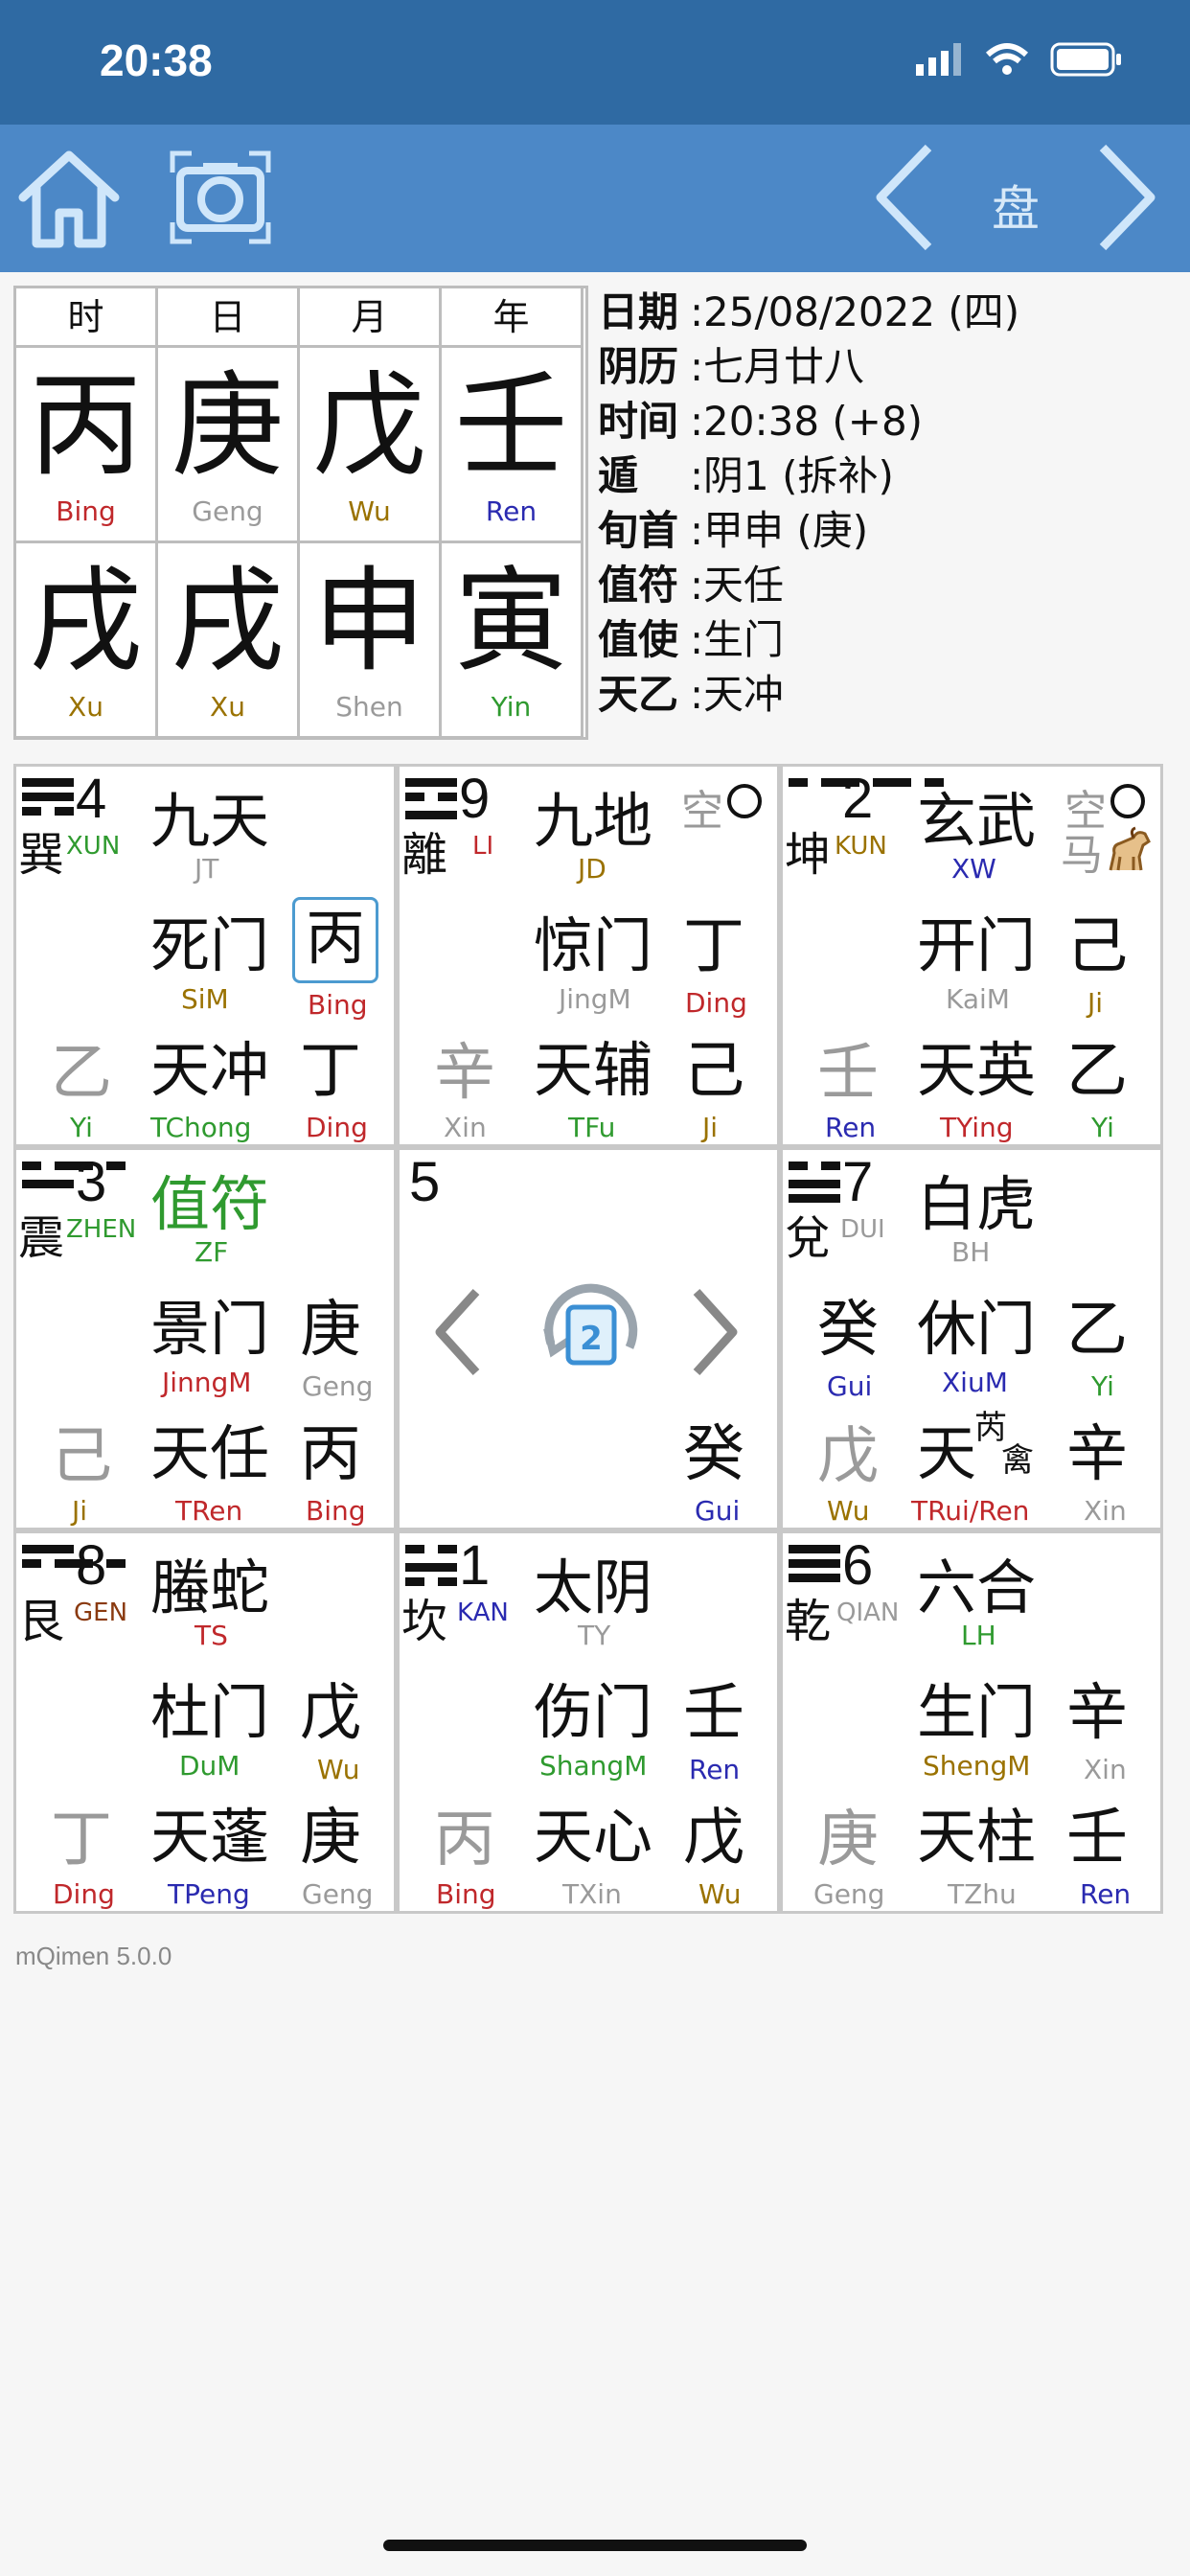 The image size is (1190, 2576). What do you see at coordinates (638, 421) in the screenshot?
I see `info-label: 时间` at bounding box center [638, 421].